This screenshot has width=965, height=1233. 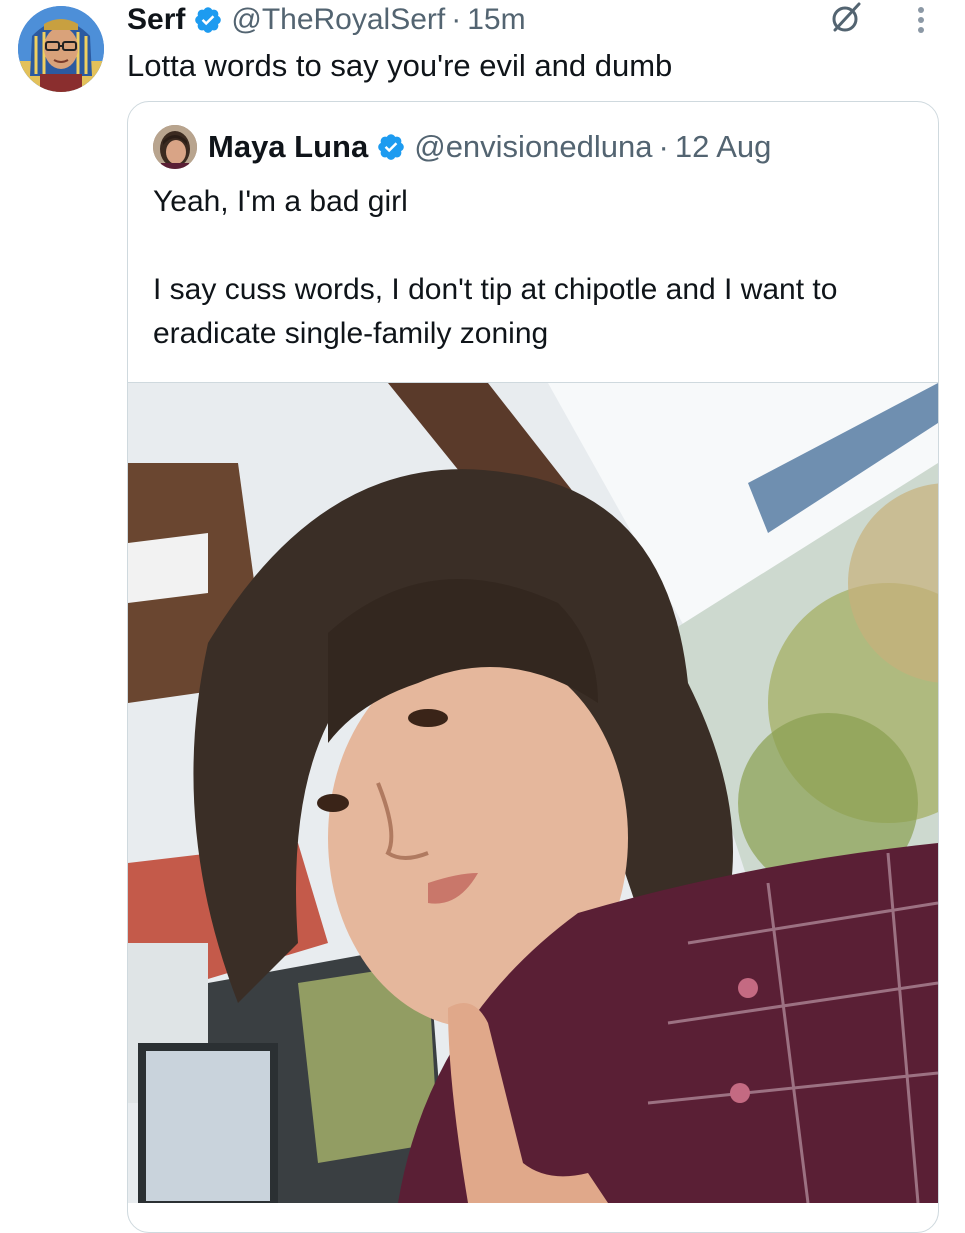 What do you see at coordinates (61, 49) in the screenshot?
I see `author-avatar` at bounding box center [61, 49].